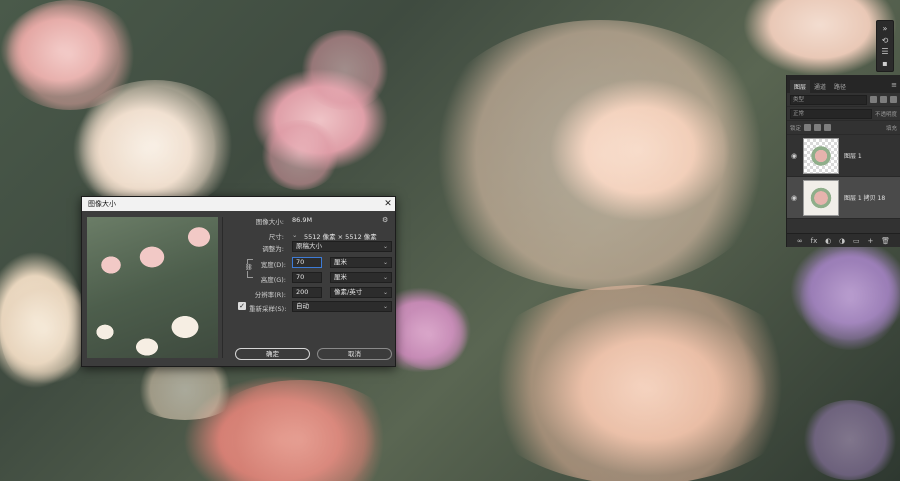 The height and width of the screenshot is (481, 900). I want to click on width-label: 宽度(D):, so click(273, 265).